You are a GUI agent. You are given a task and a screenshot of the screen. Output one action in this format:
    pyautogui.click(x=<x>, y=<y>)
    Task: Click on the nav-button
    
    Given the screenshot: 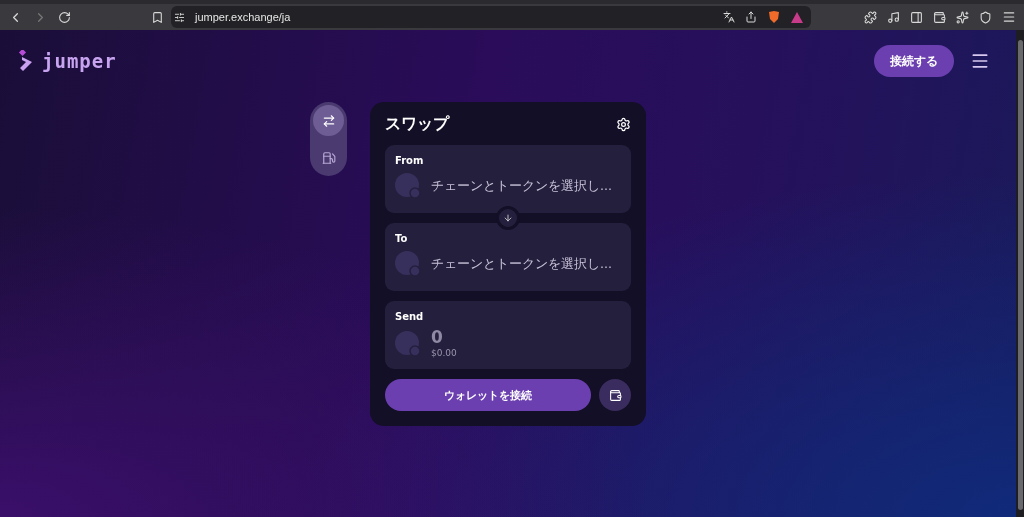 What is the action you would take?
    pyautogui.click(x=328, y=120)
    